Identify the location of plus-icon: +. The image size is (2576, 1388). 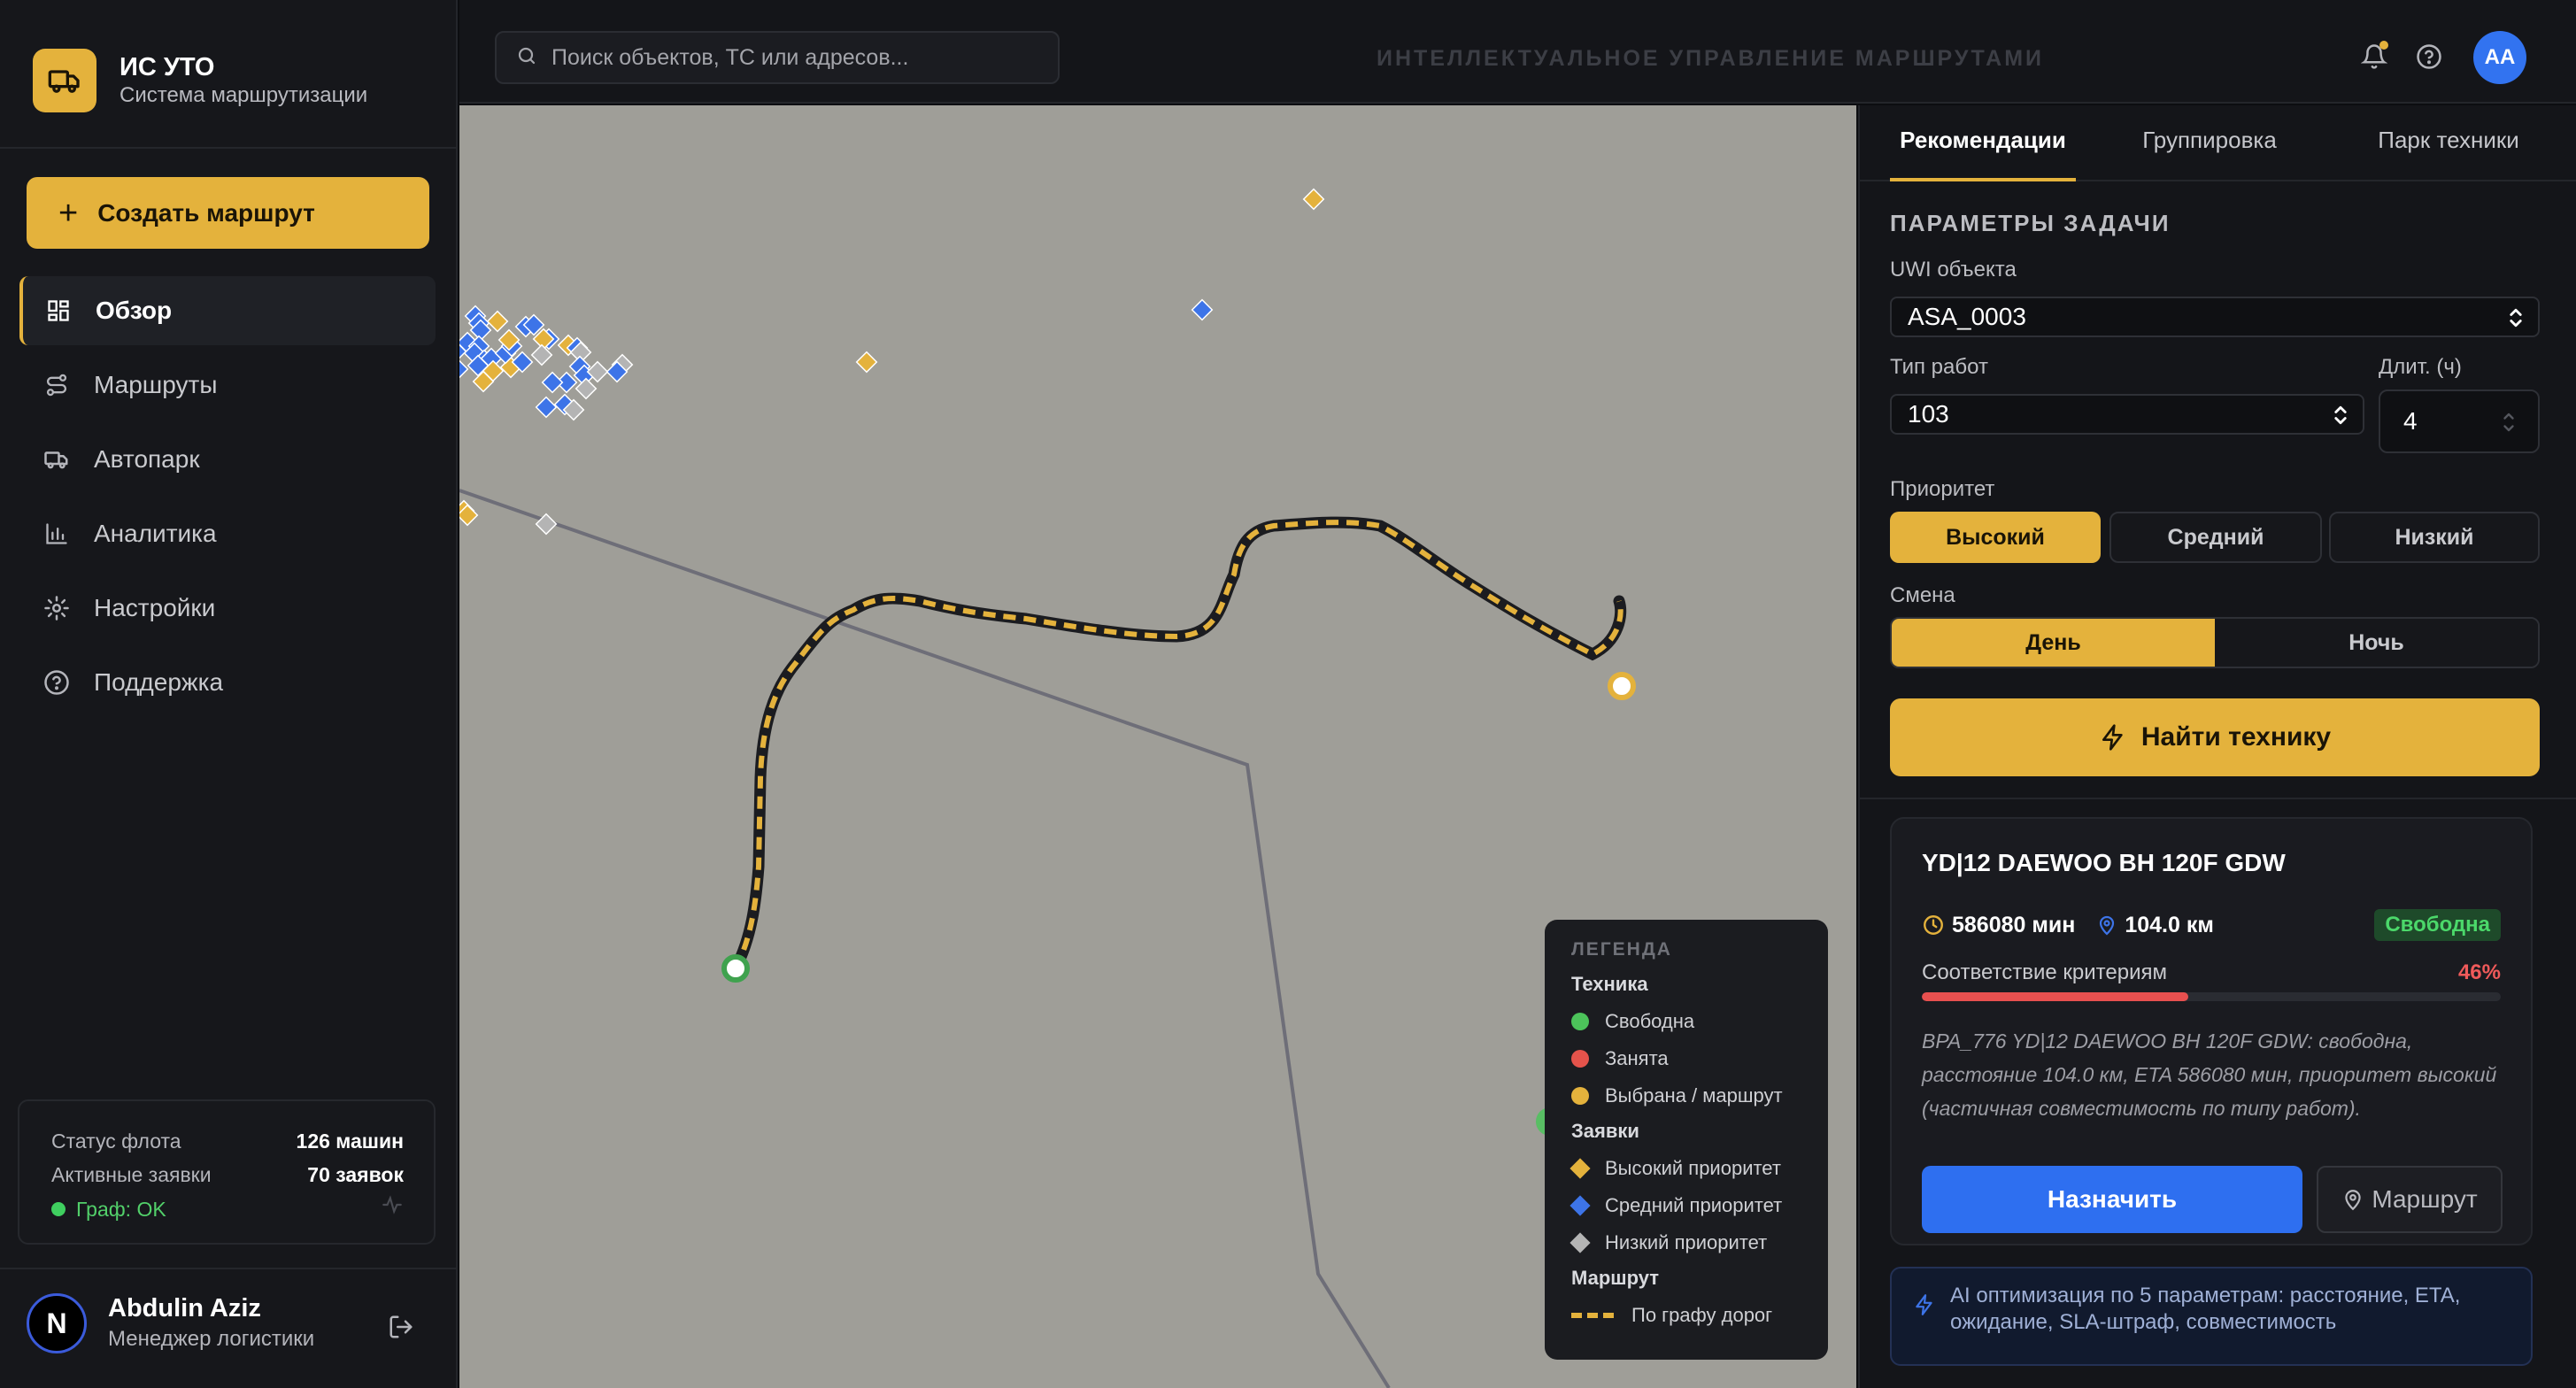
(68, 213).